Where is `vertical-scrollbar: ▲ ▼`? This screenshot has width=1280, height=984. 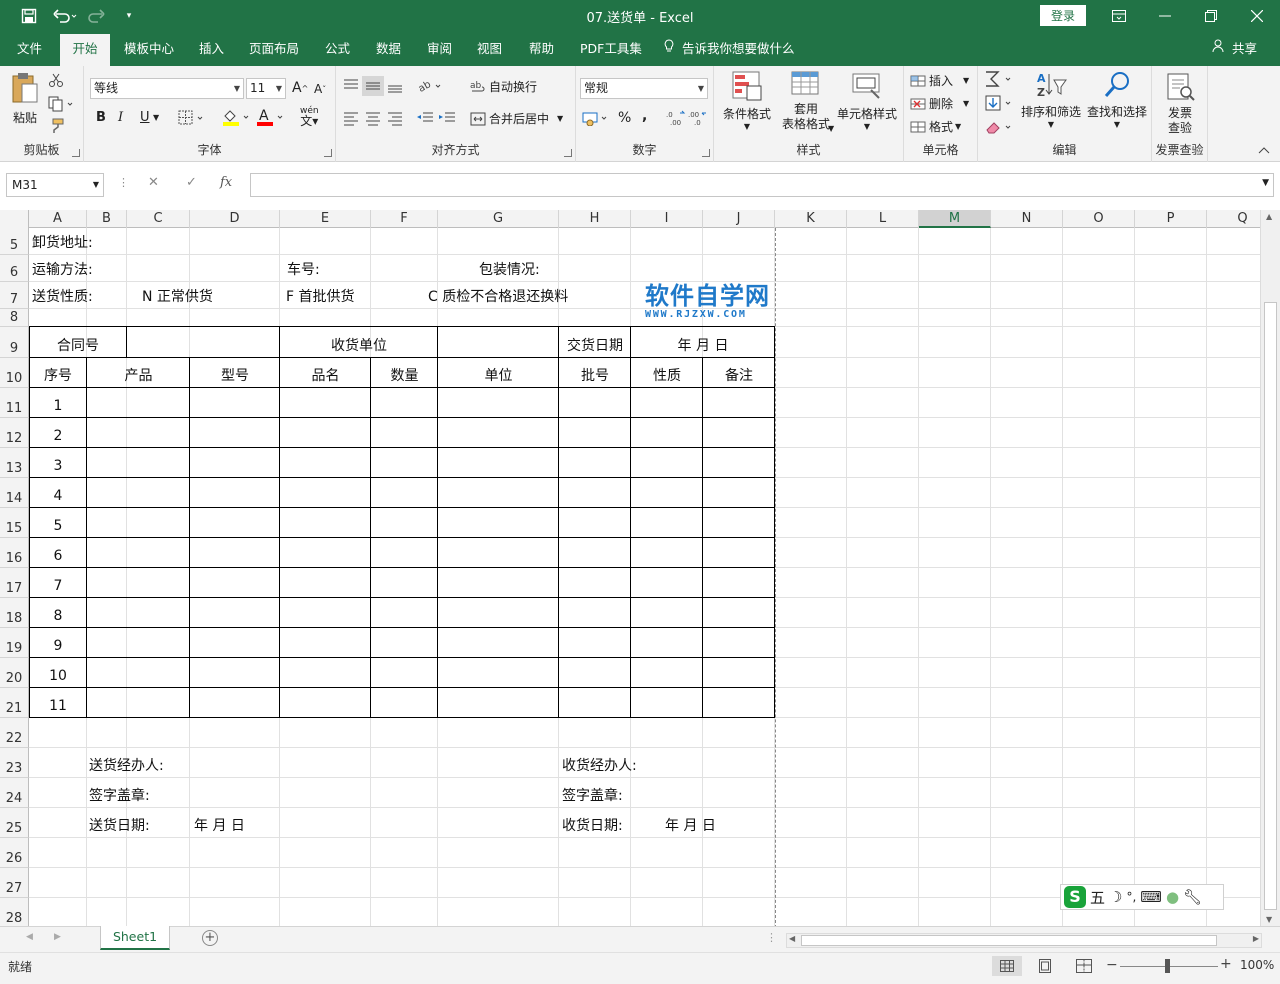
vertical-scrollbar: ▲ ▼ is located at coordinates (1270, 568).